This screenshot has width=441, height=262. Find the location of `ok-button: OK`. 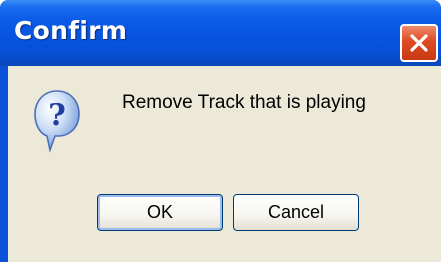

ok-button: OK is located at coordinates (160, 212).